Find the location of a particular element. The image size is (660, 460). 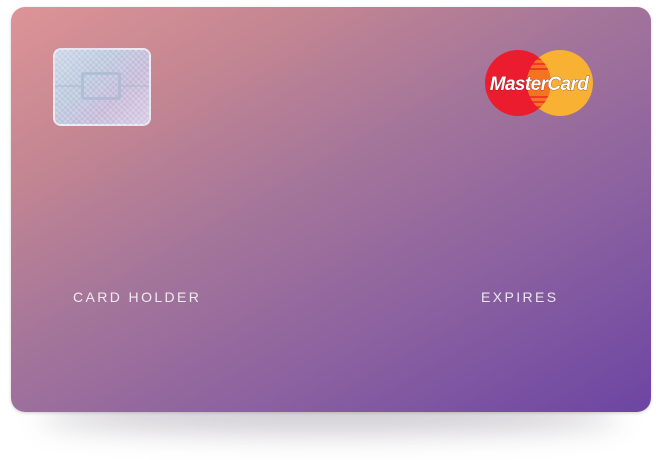

mastercard-logo: MasterCard is located at coordinates (539, 83).